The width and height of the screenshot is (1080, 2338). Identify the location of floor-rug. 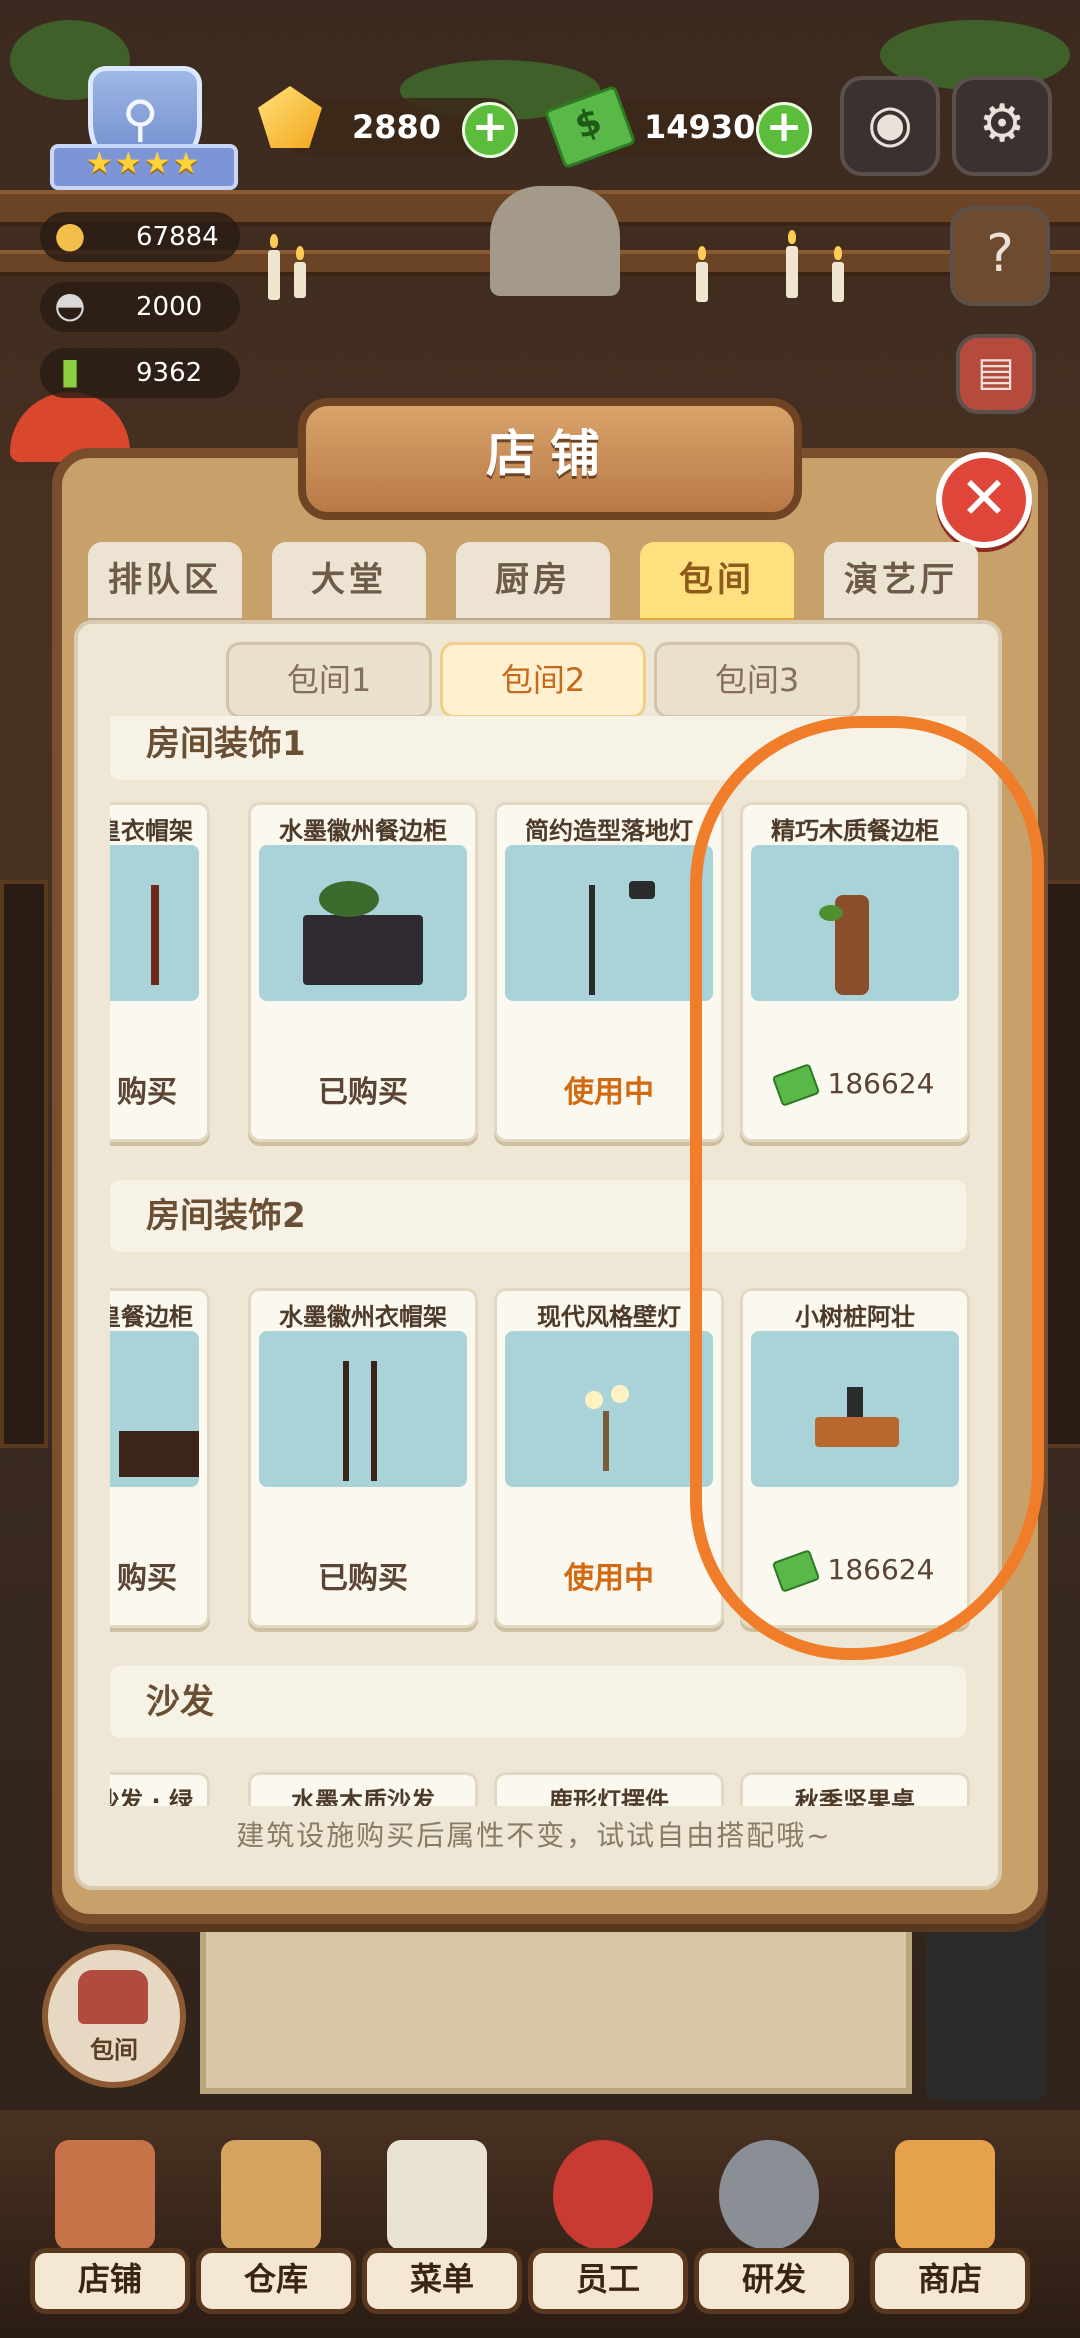
(556, 2003).